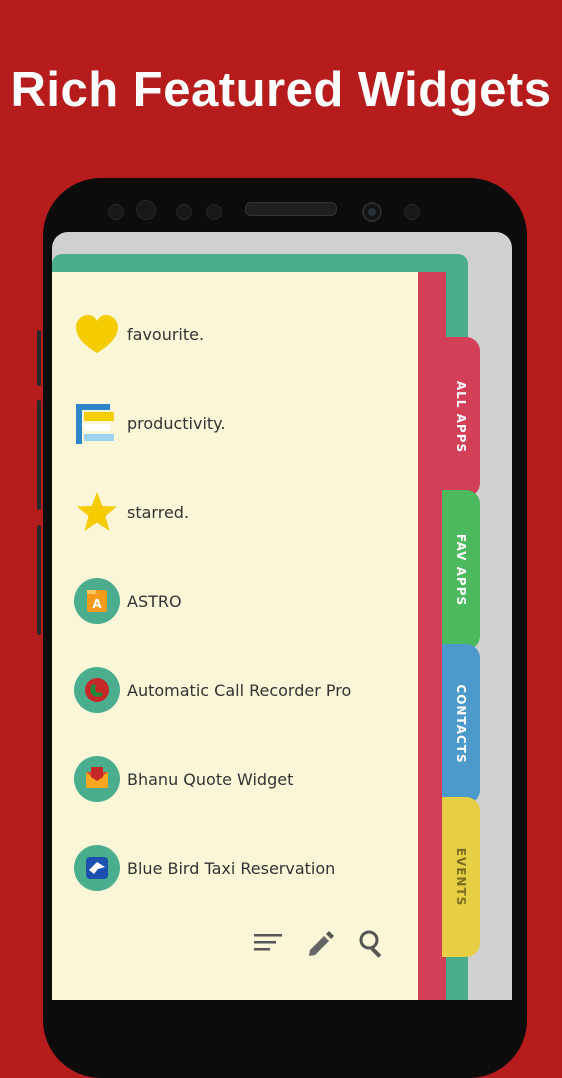 This screenshot has width=562, height=1078. I want to click on tab-all-apps: ALL APPS, so click(461, 417).